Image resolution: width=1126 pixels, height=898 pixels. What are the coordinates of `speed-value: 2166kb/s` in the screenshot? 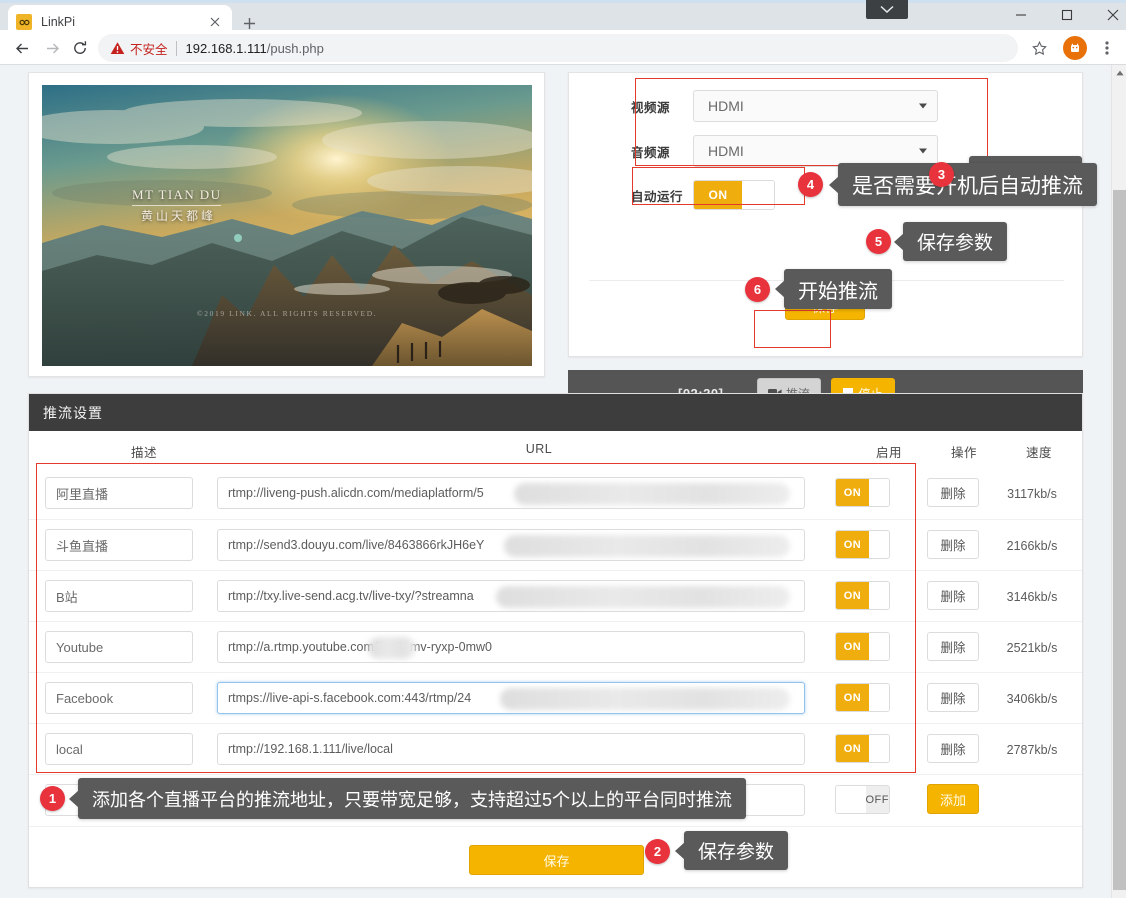 It's located at (1032, 546).